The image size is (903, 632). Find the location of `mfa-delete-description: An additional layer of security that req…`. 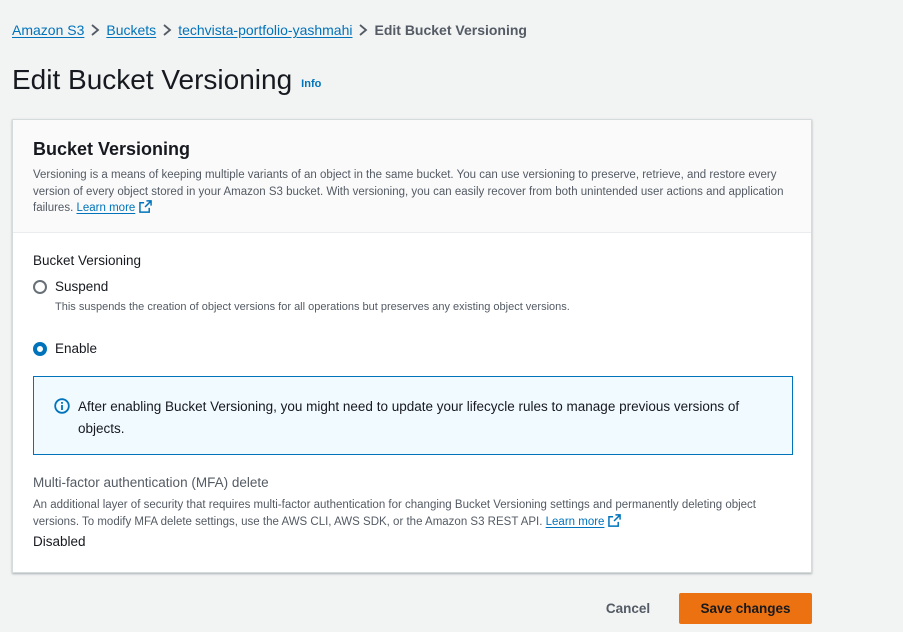

mfa-delete-description: An additional layer of security that req… is located at coordinates (418, 513).